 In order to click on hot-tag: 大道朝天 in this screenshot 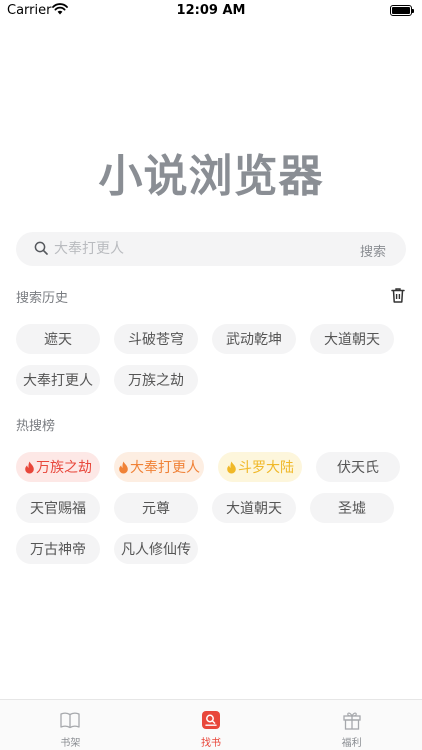, I will do `click(254, 508)`.